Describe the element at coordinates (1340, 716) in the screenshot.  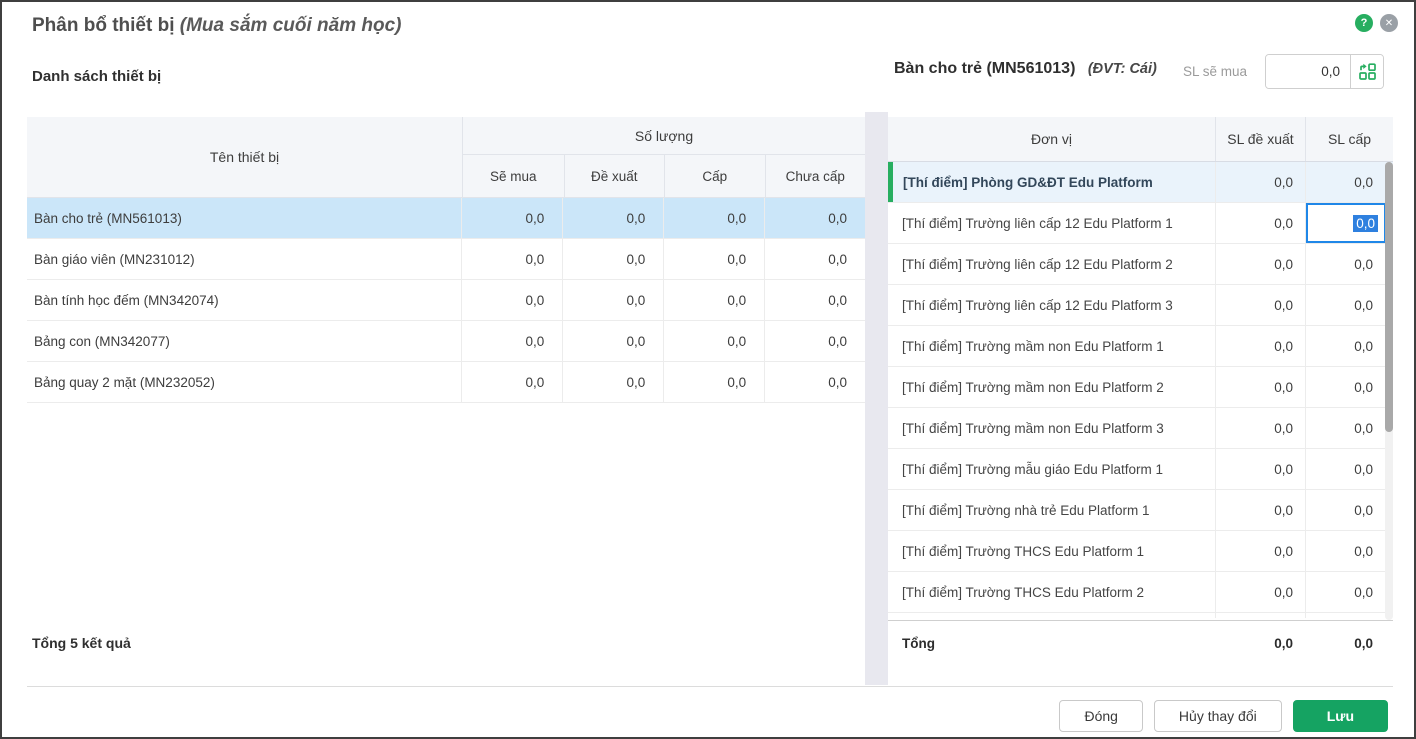
I see `save-button: Lưu` at that location.